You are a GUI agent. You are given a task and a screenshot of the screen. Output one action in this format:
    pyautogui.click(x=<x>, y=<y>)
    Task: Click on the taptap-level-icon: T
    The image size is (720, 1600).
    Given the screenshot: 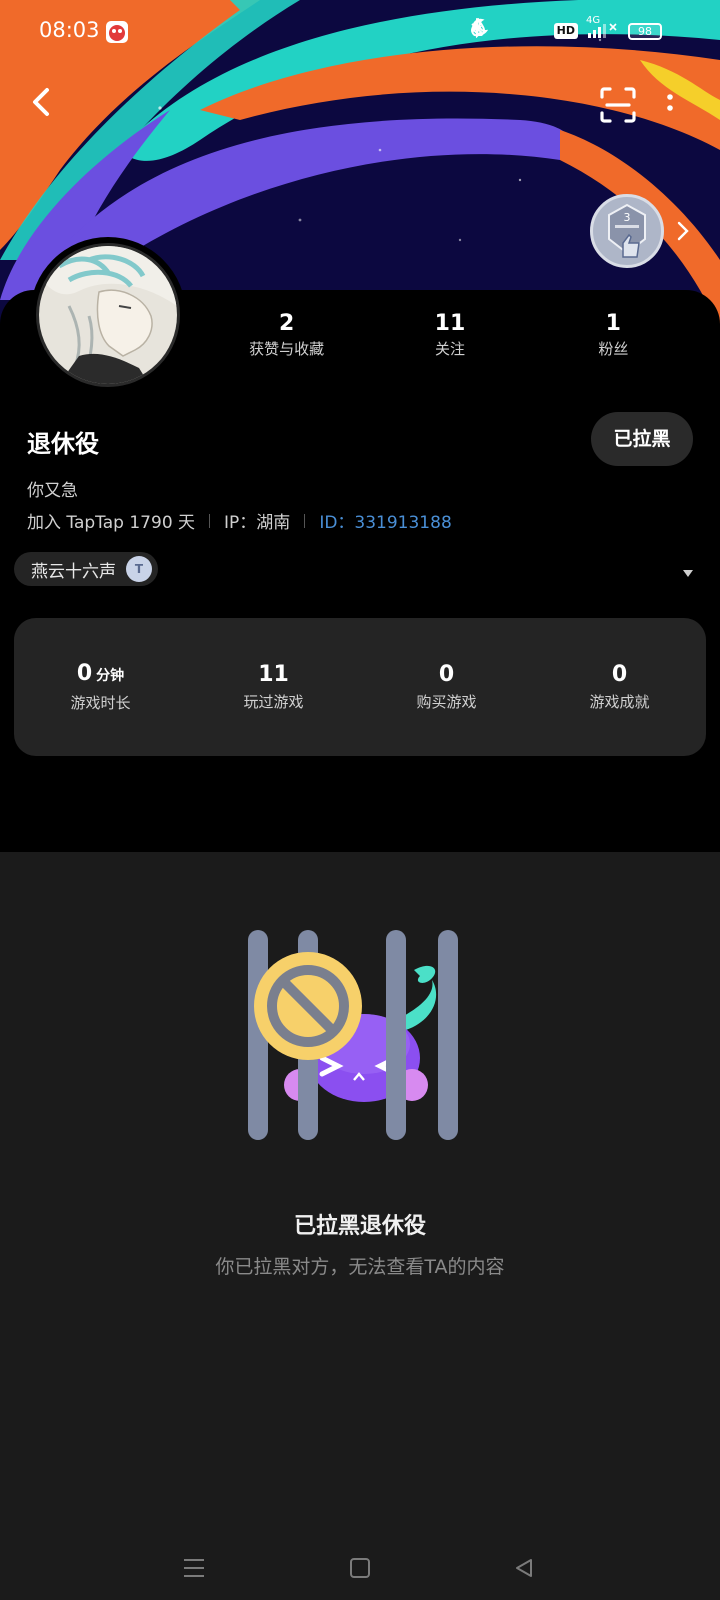 What is the action you would take?
    pyautogui.click(x=139, y=569)
    